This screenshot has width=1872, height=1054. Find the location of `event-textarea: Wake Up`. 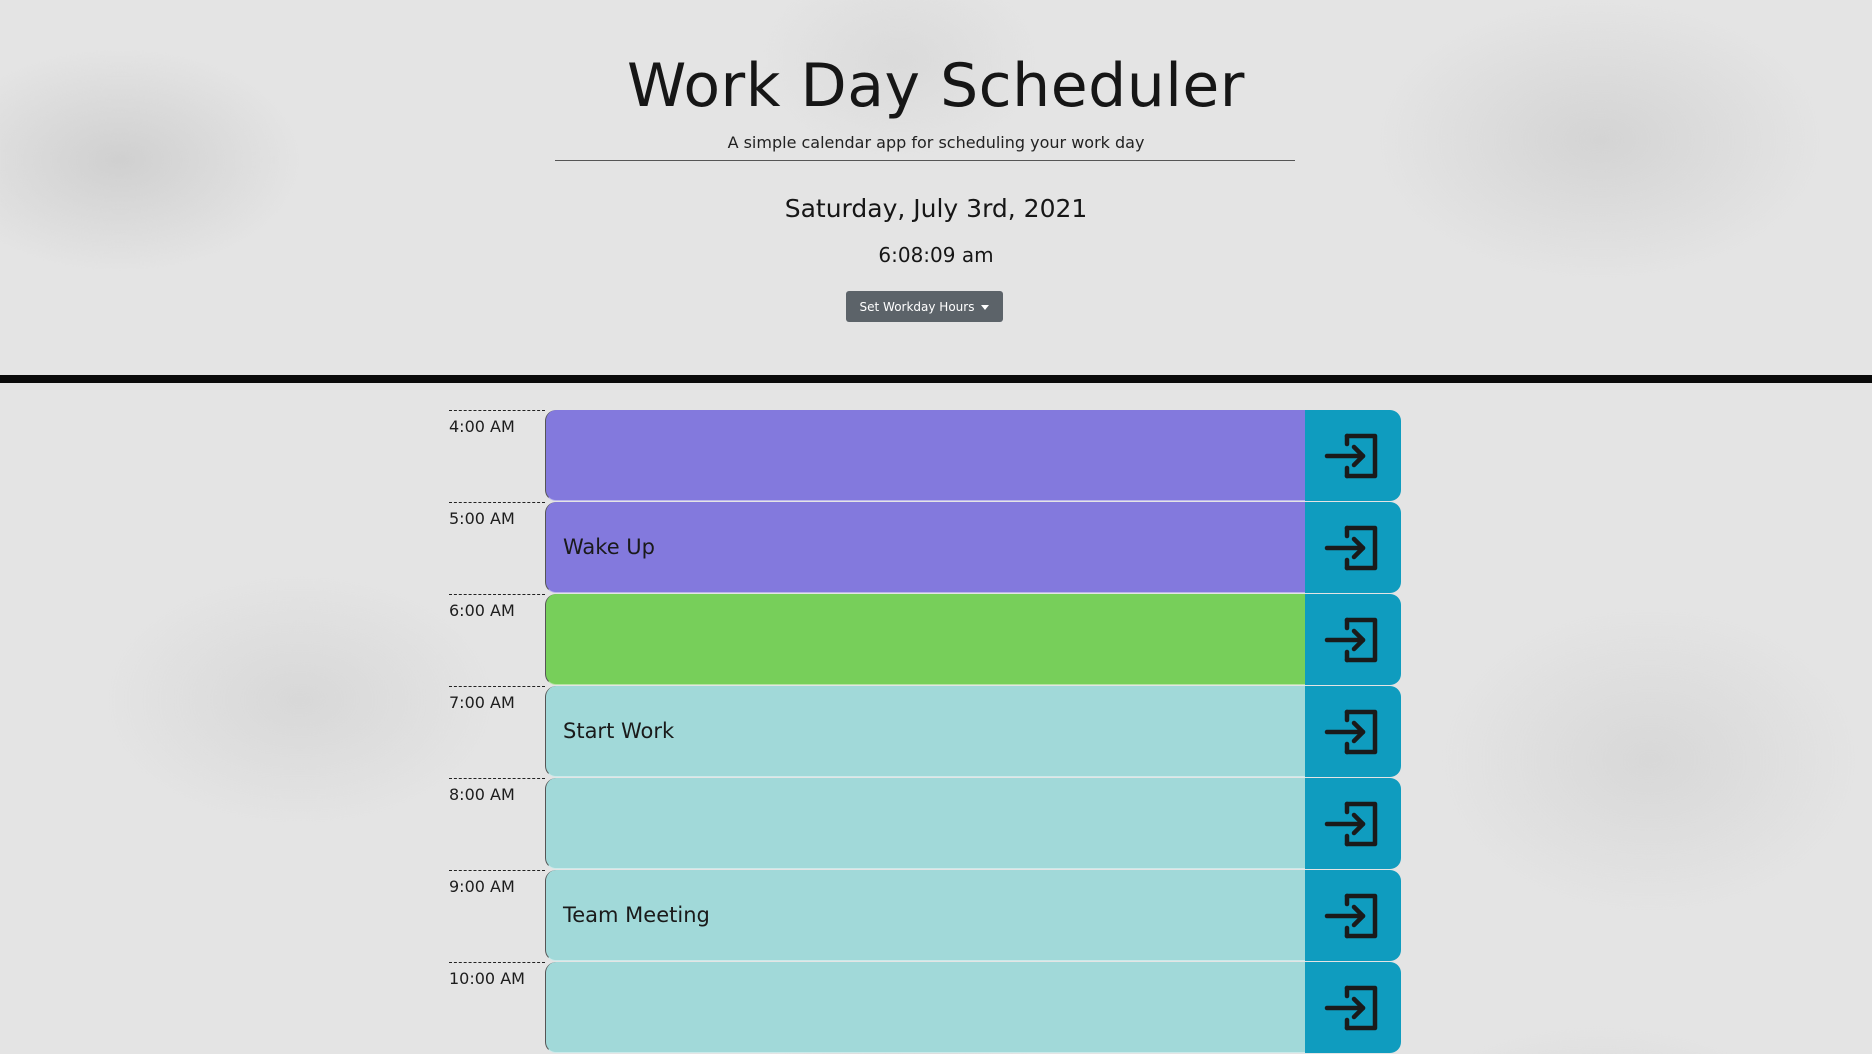

event-textarea: Wake Up is located at coordinates (925, 547).